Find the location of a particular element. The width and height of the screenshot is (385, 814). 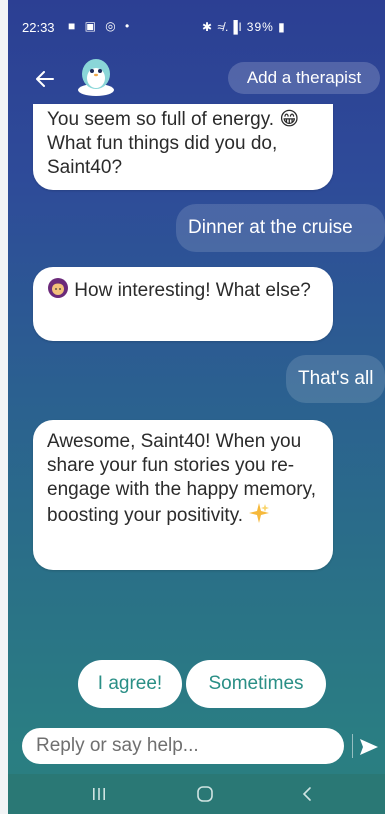

home-button is located at coordinates (205, 794).